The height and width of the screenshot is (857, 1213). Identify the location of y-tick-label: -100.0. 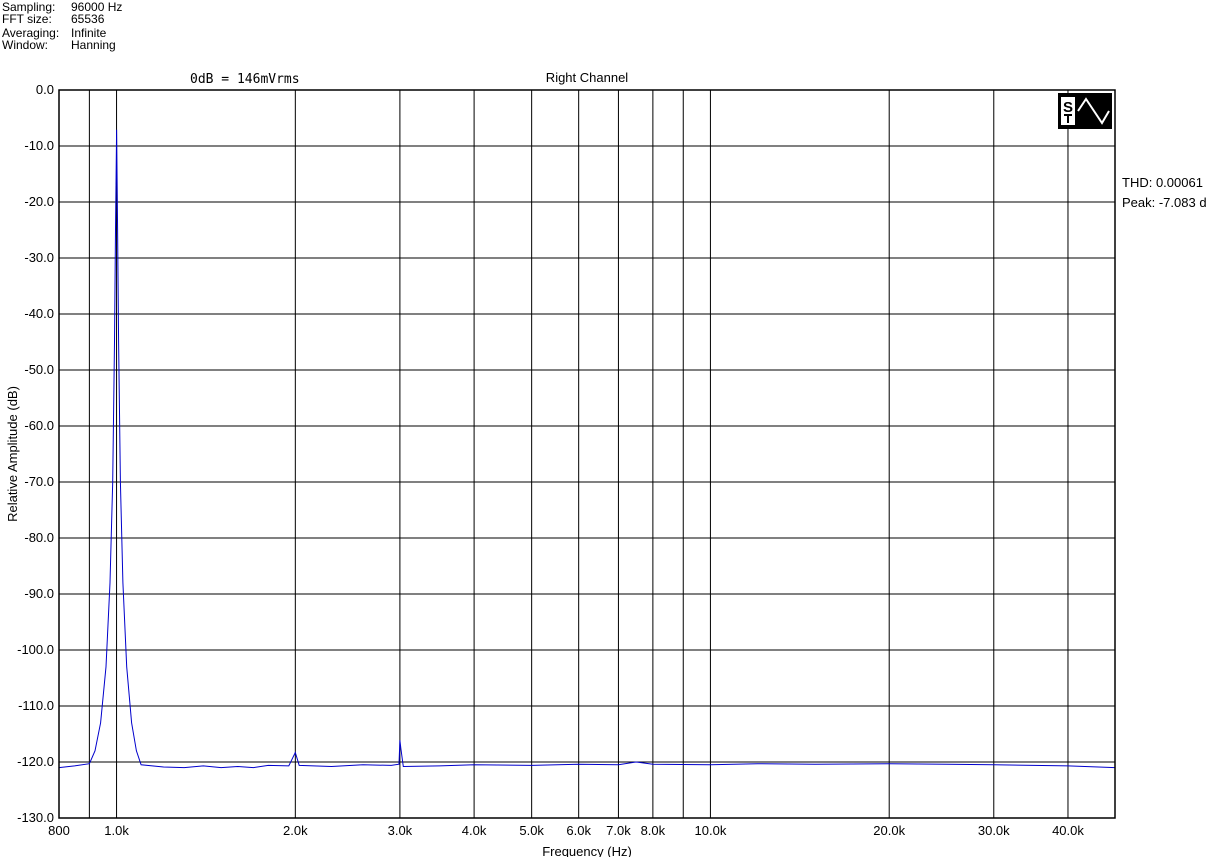
(35, 649).